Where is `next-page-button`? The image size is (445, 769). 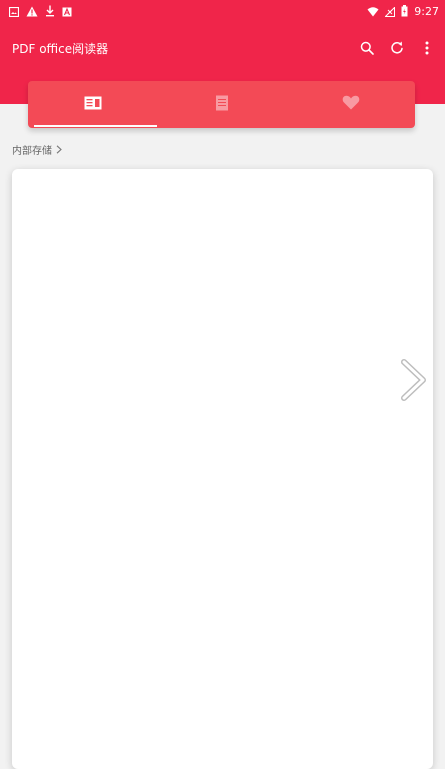
next-page-button is located at coordinates (414, 380).